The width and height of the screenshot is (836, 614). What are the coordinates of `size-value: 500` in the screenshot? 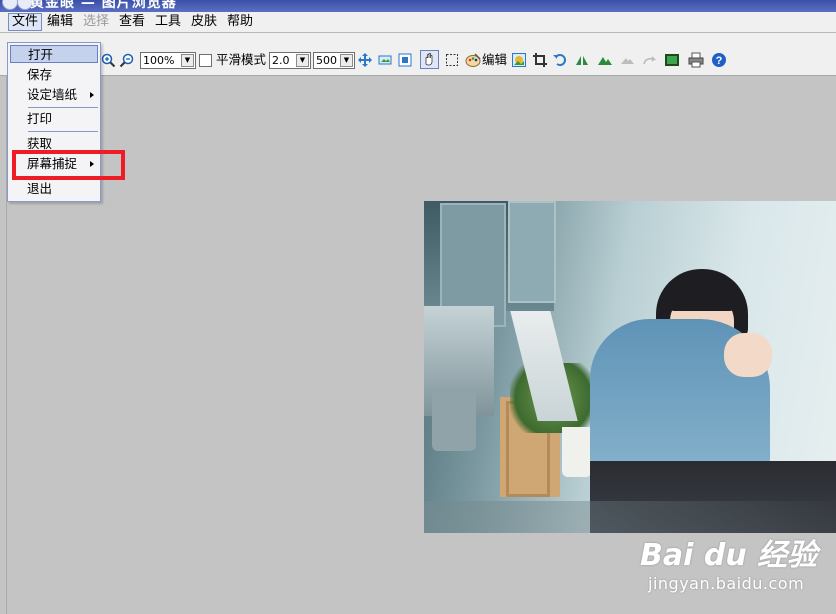 It's located at (326, 60).